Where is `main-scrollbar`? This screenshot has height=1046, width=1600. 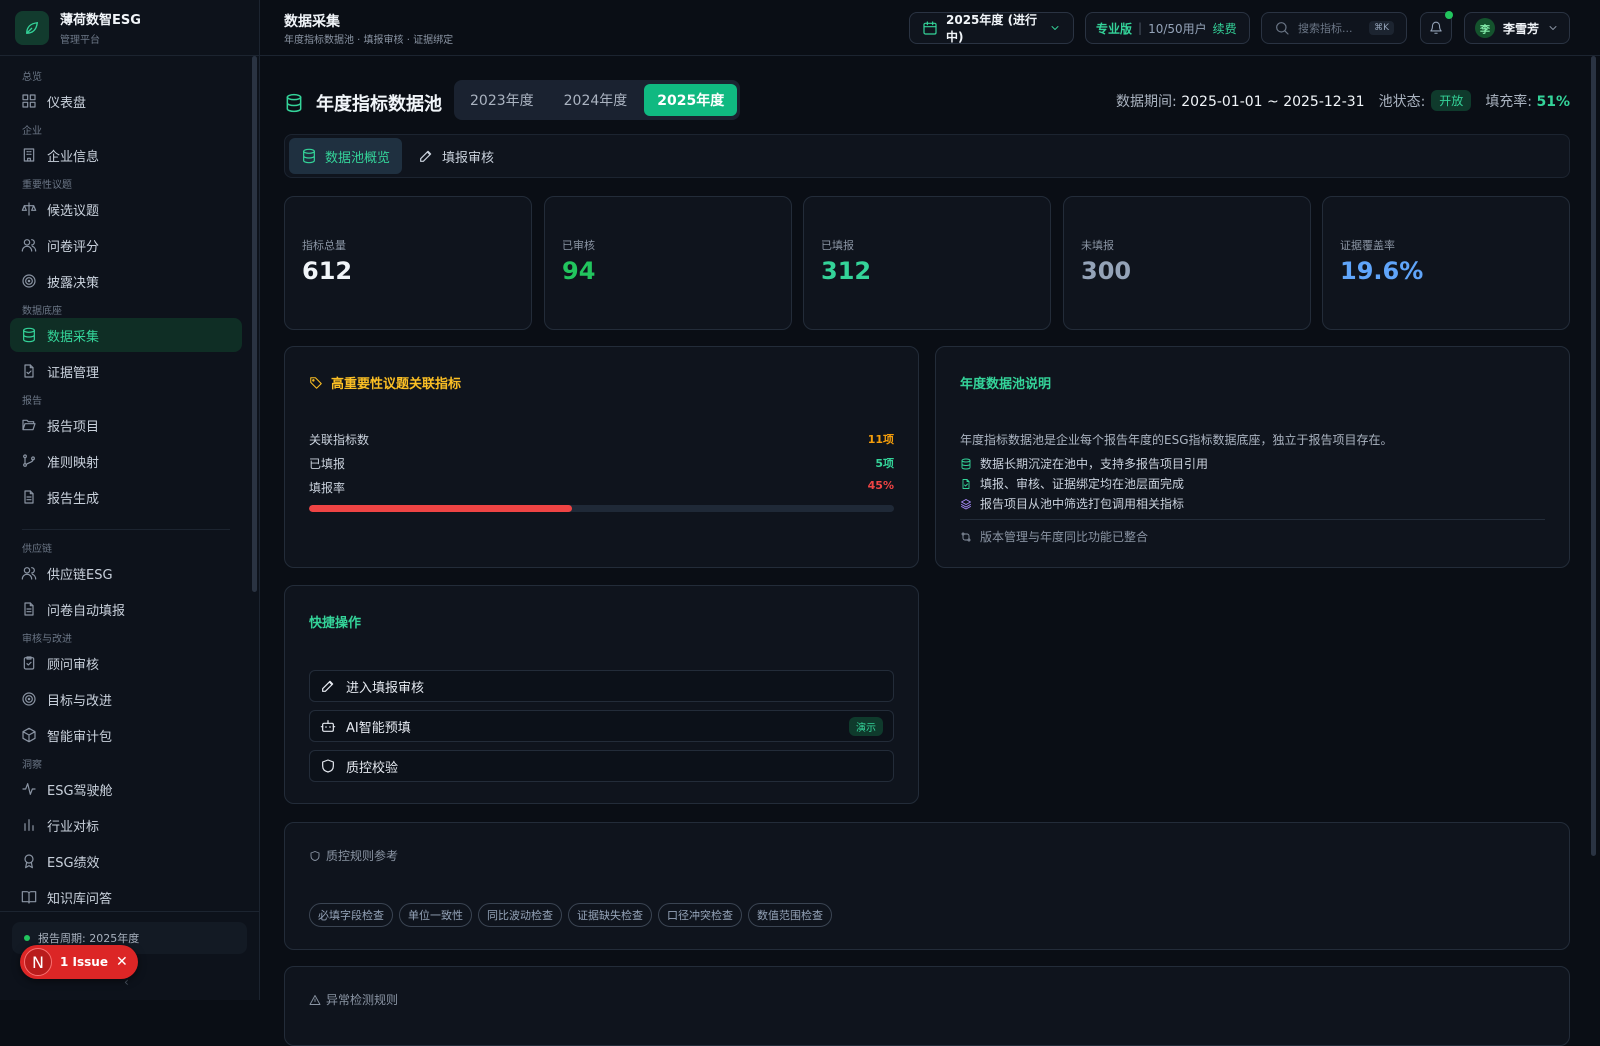 main-scrollbar is located at coordinates (1593, 456).